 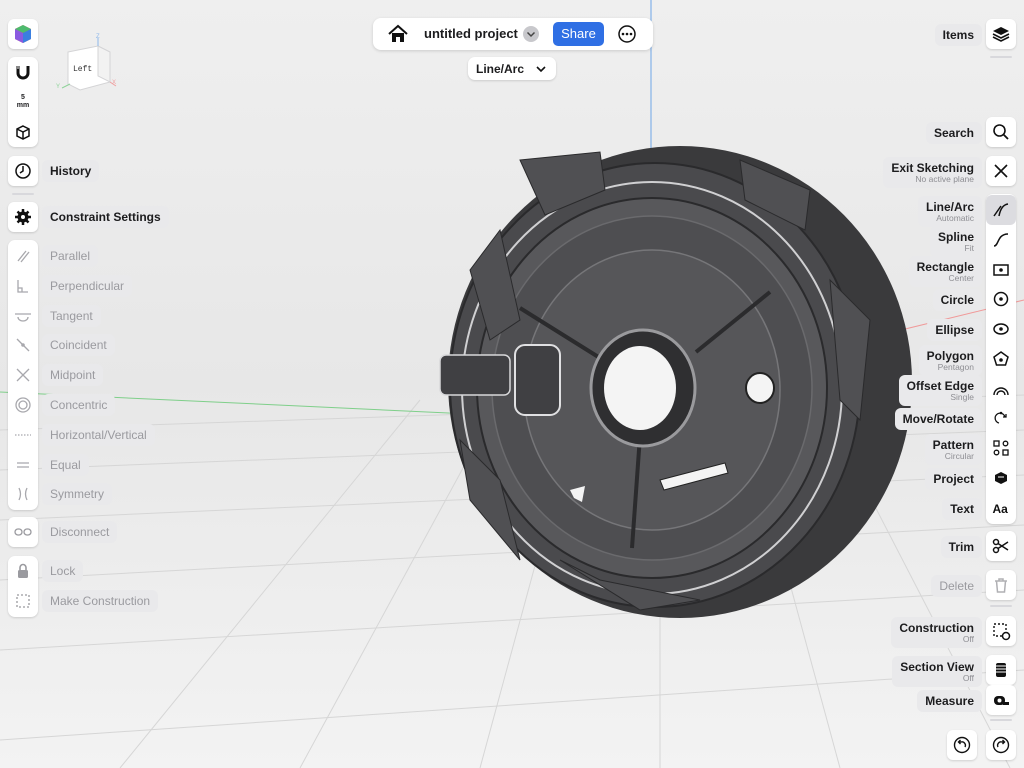 What do you see at coordinates (23, 435) in the screenshot?
I see `constraint-horizontal-vertical-button` at bounding box center [23, 435].